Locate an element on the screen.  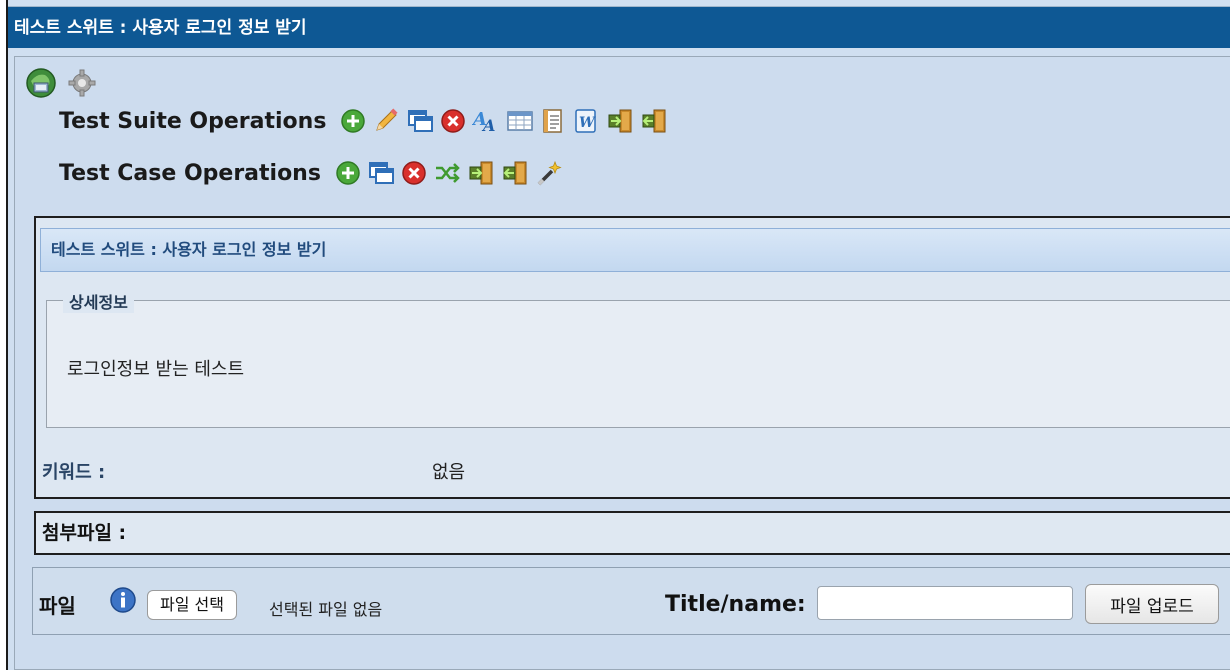
case-operations-row: Test Case Operations is located at coordinates (311, 173).